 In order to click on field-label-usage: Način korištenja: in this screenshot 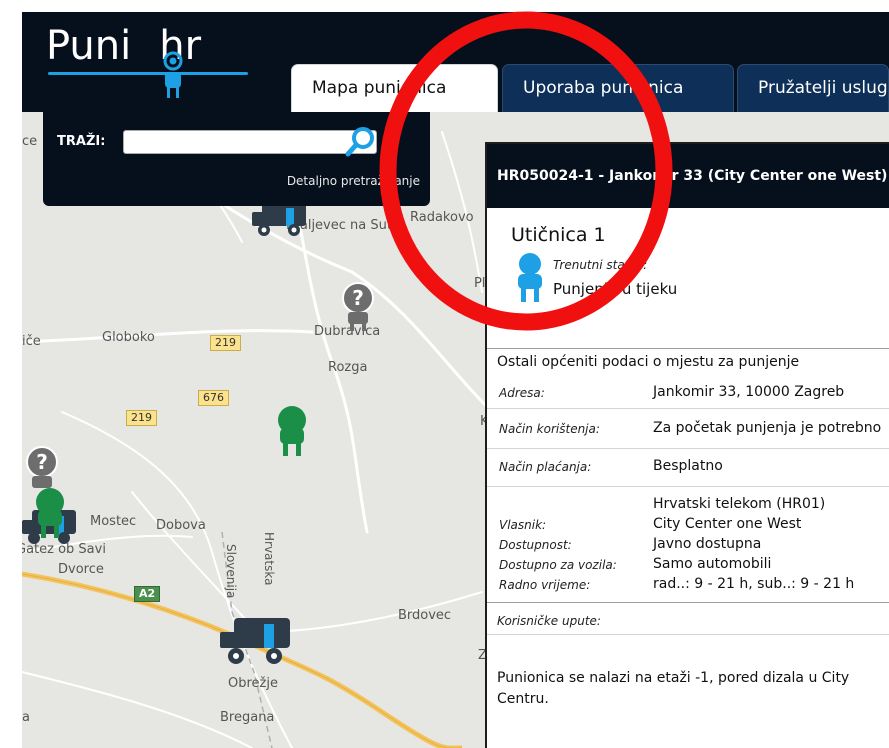, I will do `click(549, 429)`.